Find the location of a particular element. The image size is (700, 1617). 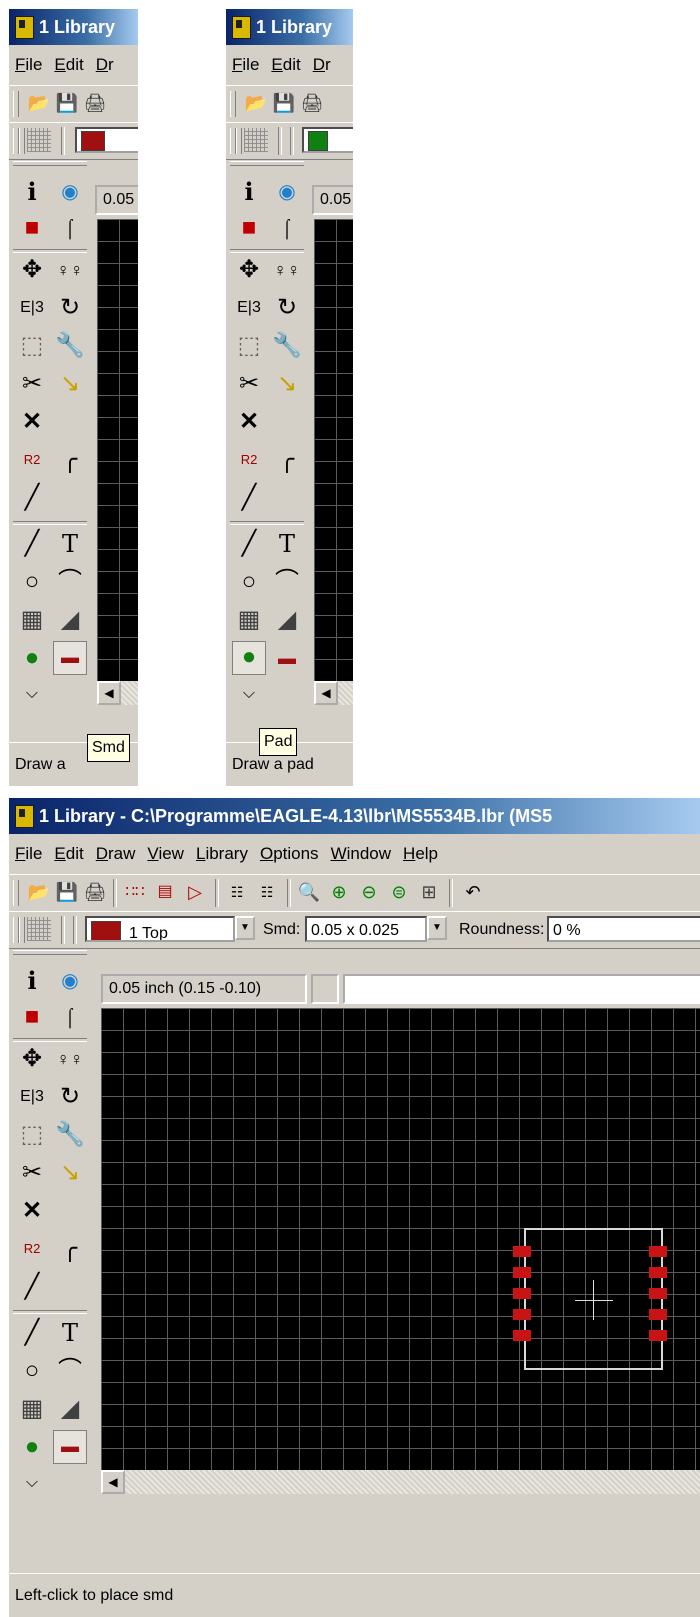

optimize-icon: ╱ is located at coordinates (249, 498).